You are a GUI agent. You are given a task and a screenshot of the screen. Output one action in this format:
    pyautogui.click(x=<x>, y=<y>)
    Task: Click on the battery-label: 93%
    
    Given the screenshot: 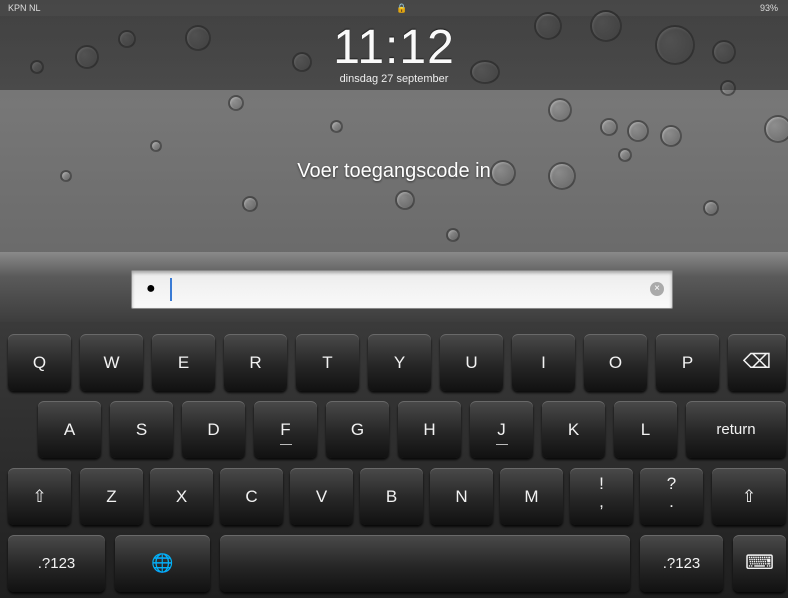 What is the action you would take?
    pyautogui.click(x=768, y=8)
    